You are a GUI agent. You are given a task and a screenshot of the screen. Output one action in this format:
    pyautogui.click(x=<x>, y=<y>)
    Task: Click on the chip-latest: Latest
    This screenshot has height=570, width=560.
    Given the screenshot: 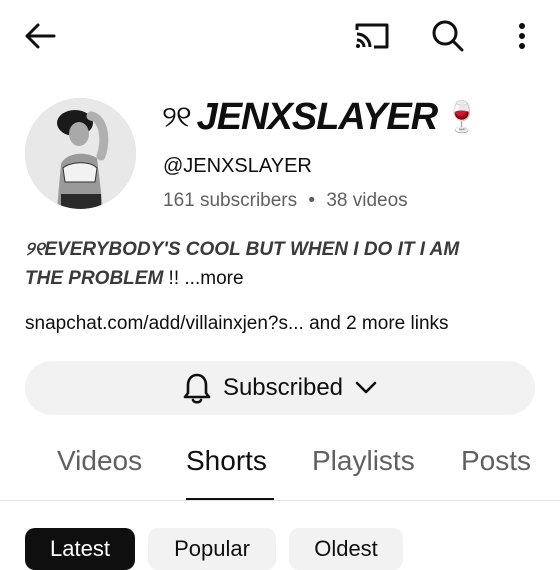 What is the action you would take?
    pyautogui.click(x=80, y=549)
    